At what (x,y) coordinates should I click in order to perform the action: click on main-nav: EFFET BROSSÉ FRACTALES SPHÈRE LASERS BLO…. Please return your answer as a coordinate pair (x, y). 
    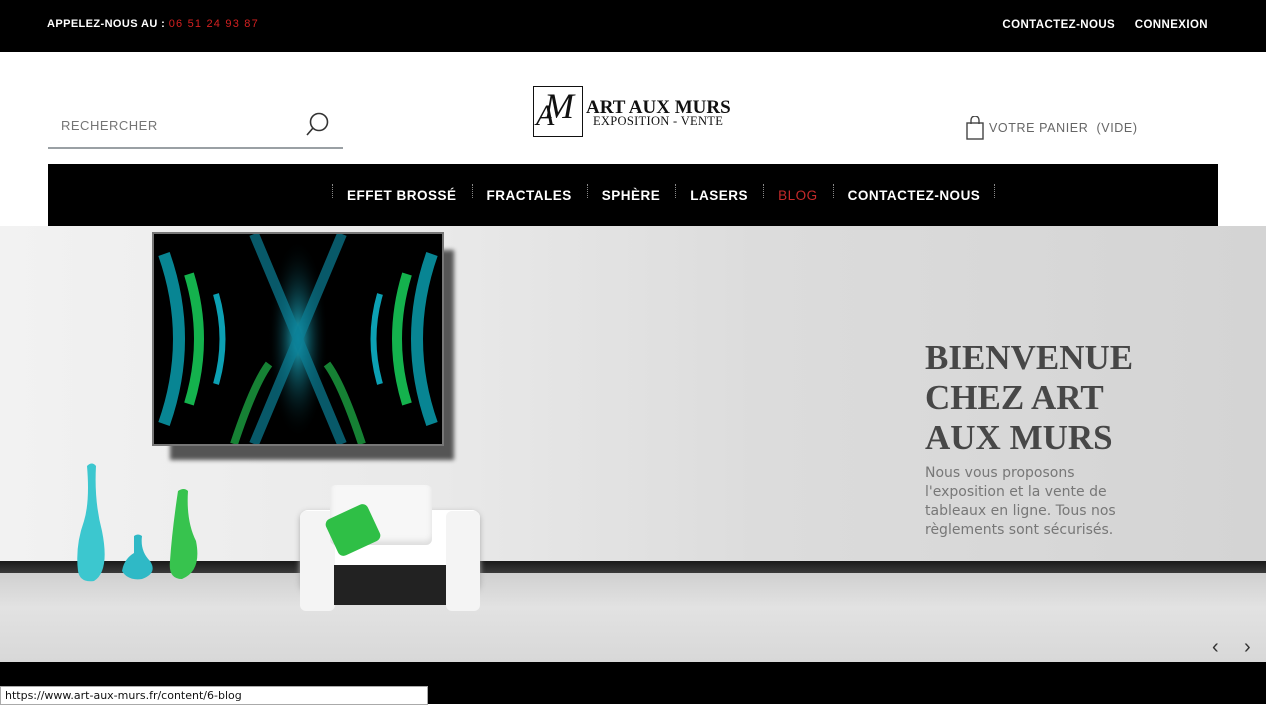
    Looking at the image, I should click on (633, 195).